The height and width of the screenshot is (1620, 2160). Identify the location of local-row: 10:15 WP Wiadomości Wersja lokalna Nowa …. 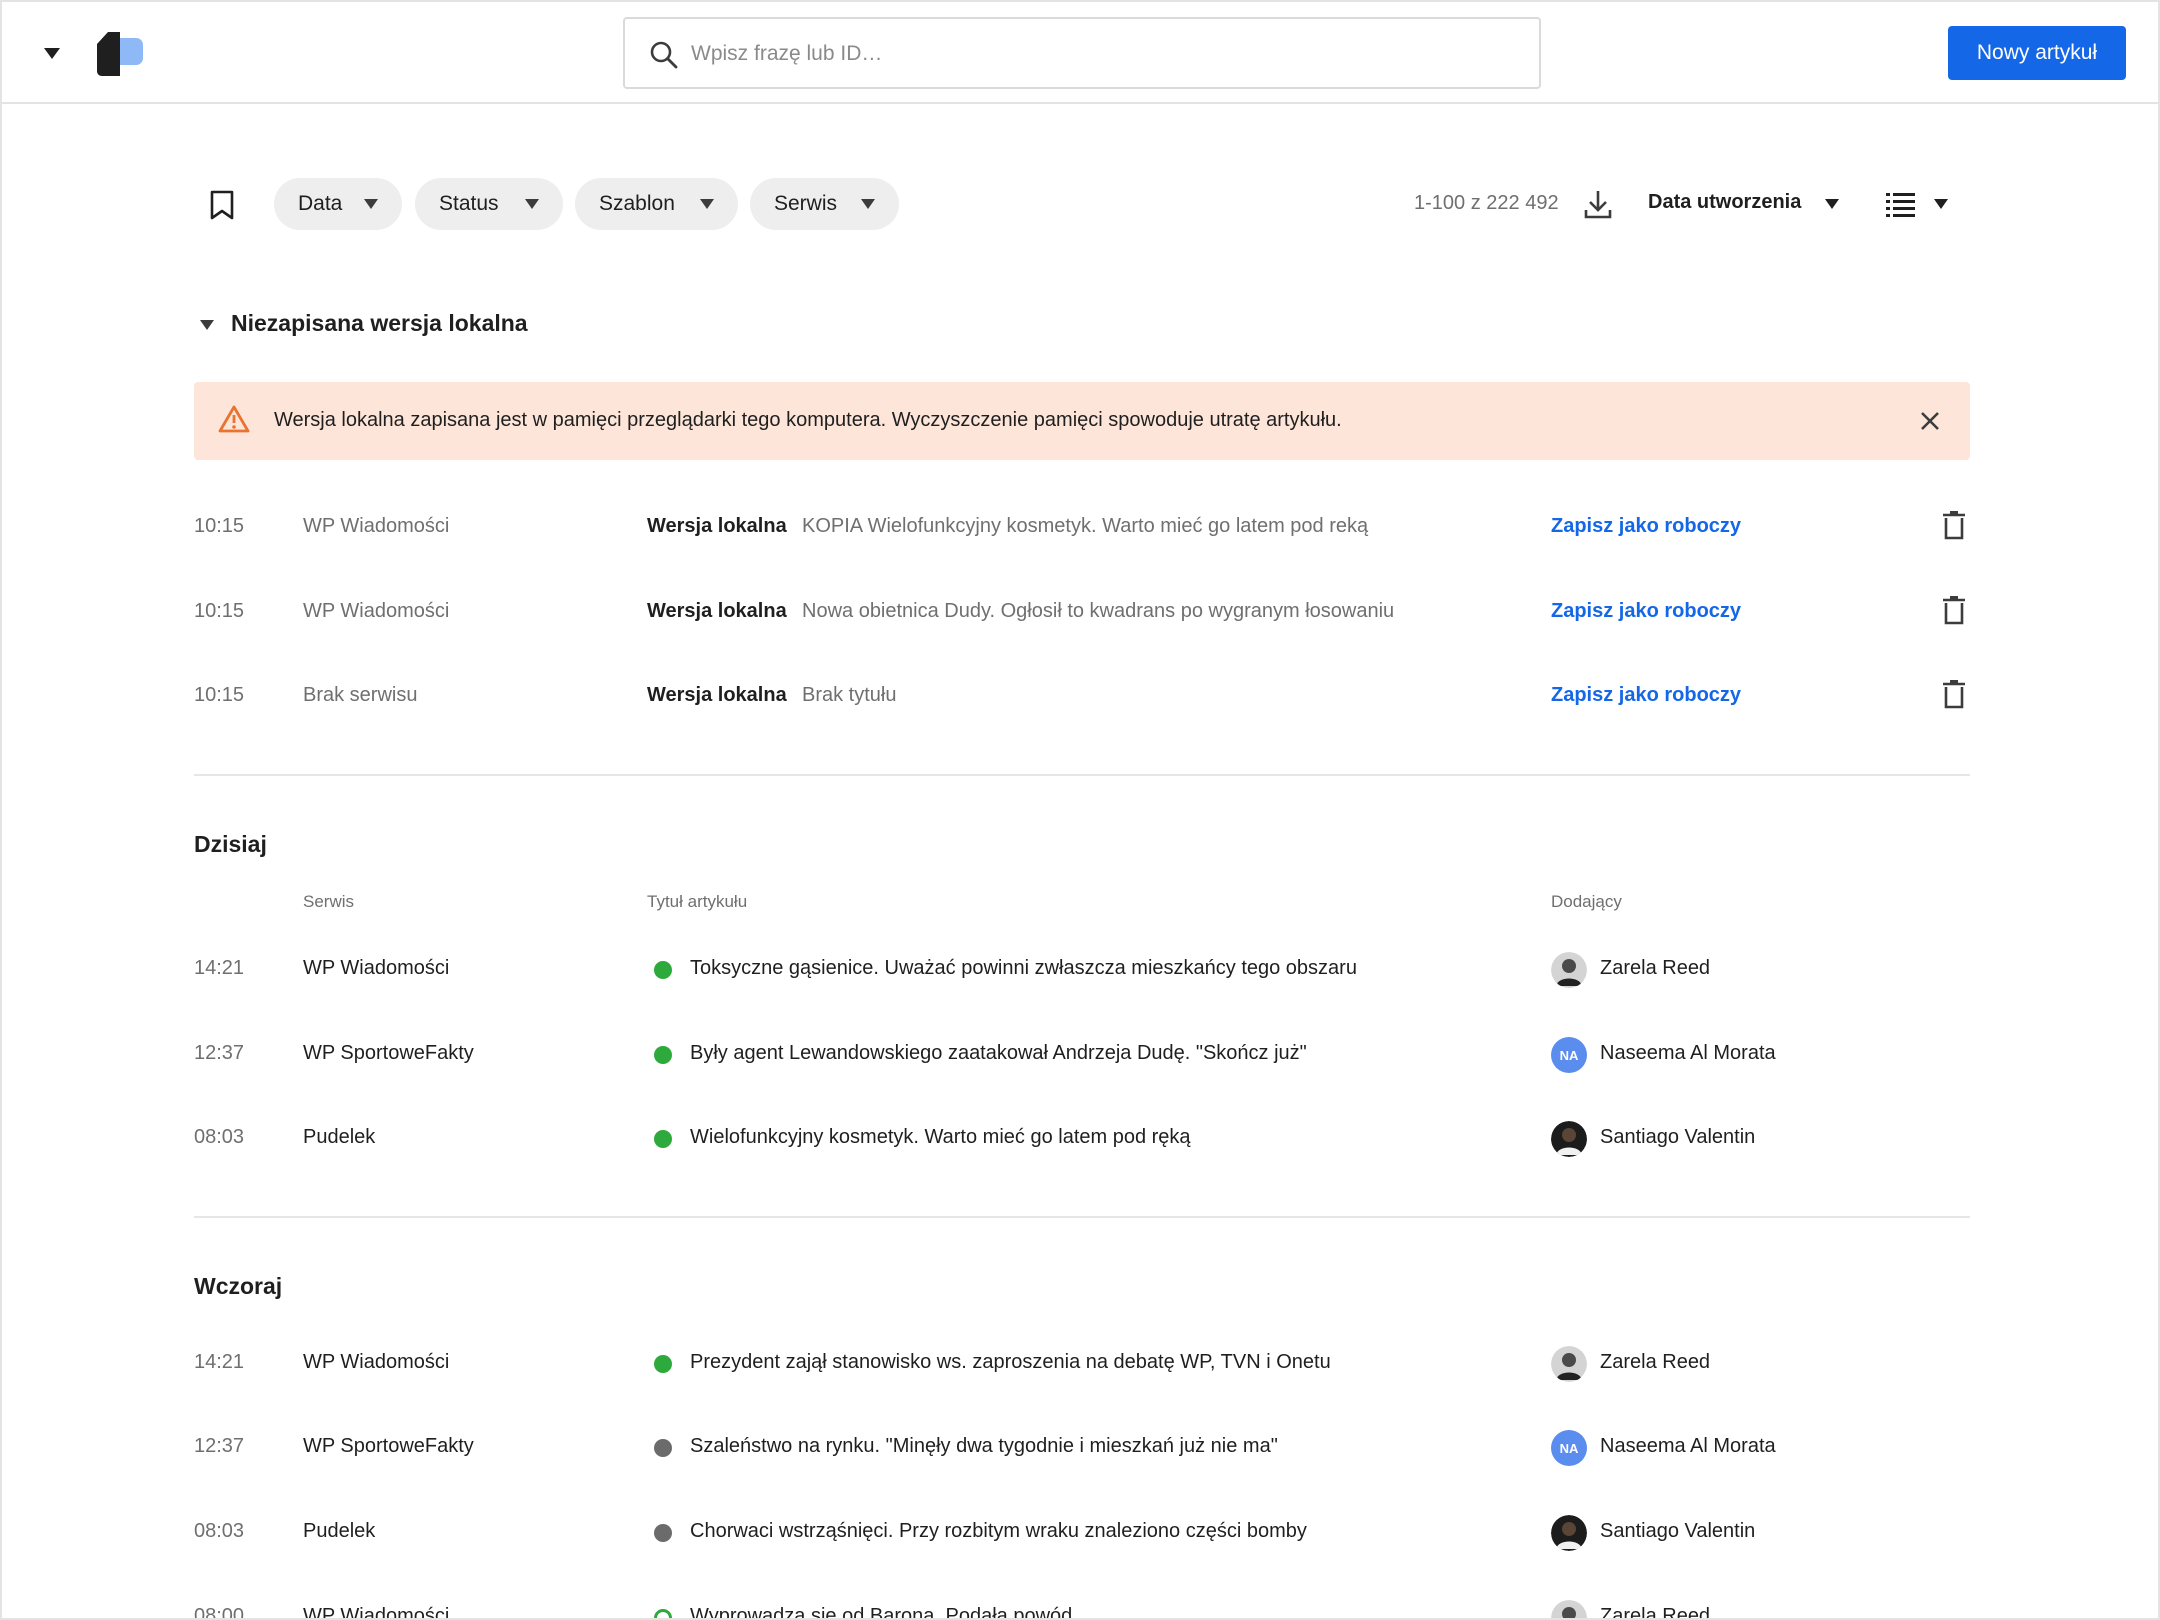
(1082, 612).